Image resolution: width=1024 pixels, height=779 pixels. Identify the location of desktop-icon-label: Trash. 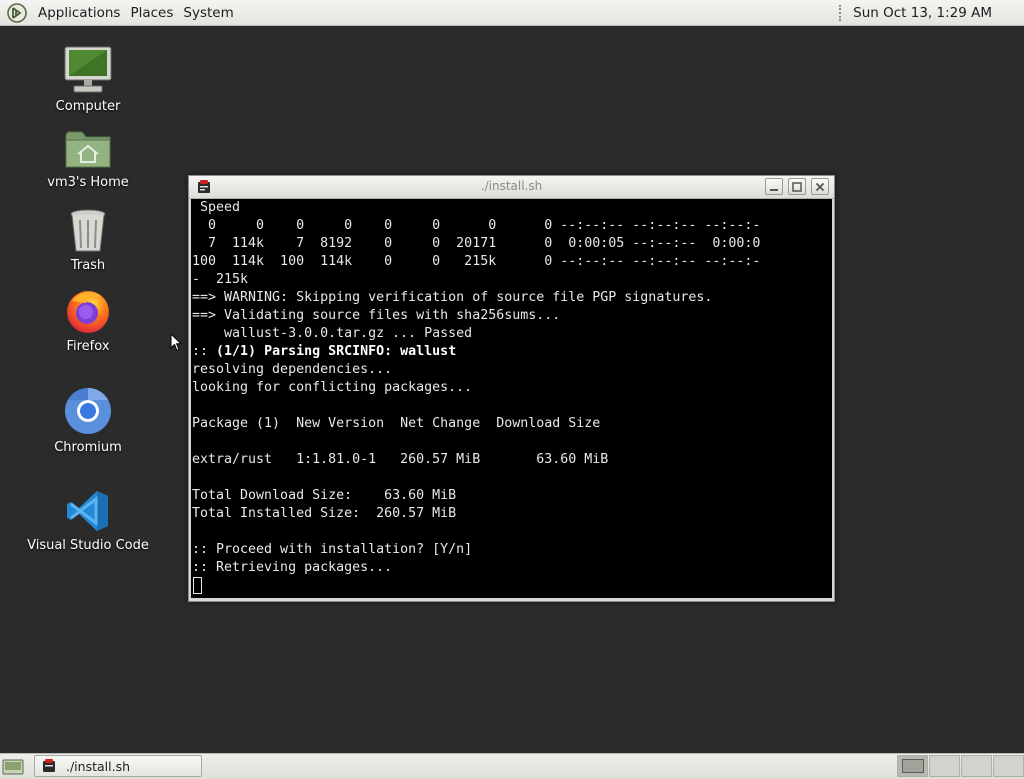
(88, 265).